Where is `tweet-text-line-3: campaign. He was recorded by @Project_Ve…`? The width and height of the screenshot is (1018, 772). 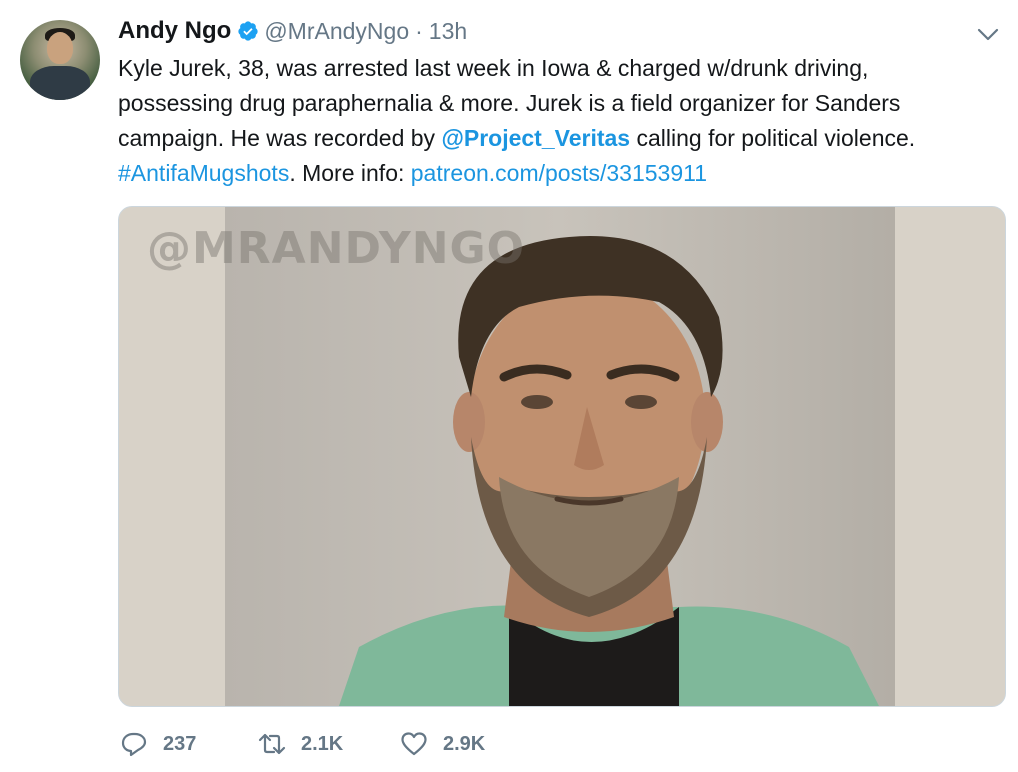
tweet-text-line-3: campaign. He was recorded by @Project_Ve… is located at coordinates (558, 138).